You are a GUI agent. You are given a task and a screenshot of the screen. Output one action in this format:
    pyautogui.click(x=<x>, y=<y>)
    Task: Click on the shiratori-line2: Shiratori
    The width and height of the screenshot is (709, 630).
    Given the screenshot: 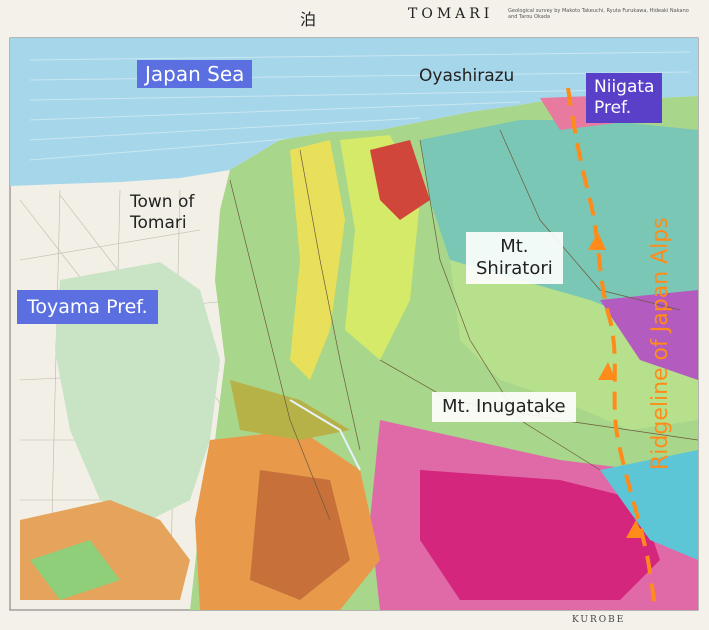 What is the action you would take?
    pyautogui.click(x=514, y=268)
    